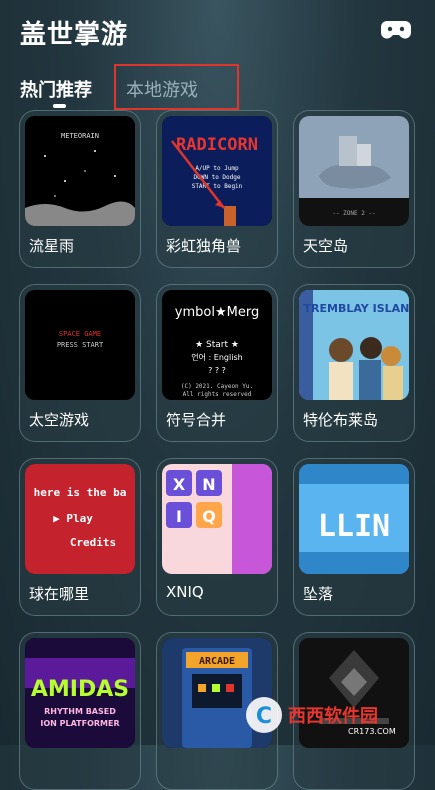 The height and width of the screenshot is (790, 435). Describe the element at coordinates (80, 136) in the screenshot. I see `thumb-title: METEORAIN` at that location.